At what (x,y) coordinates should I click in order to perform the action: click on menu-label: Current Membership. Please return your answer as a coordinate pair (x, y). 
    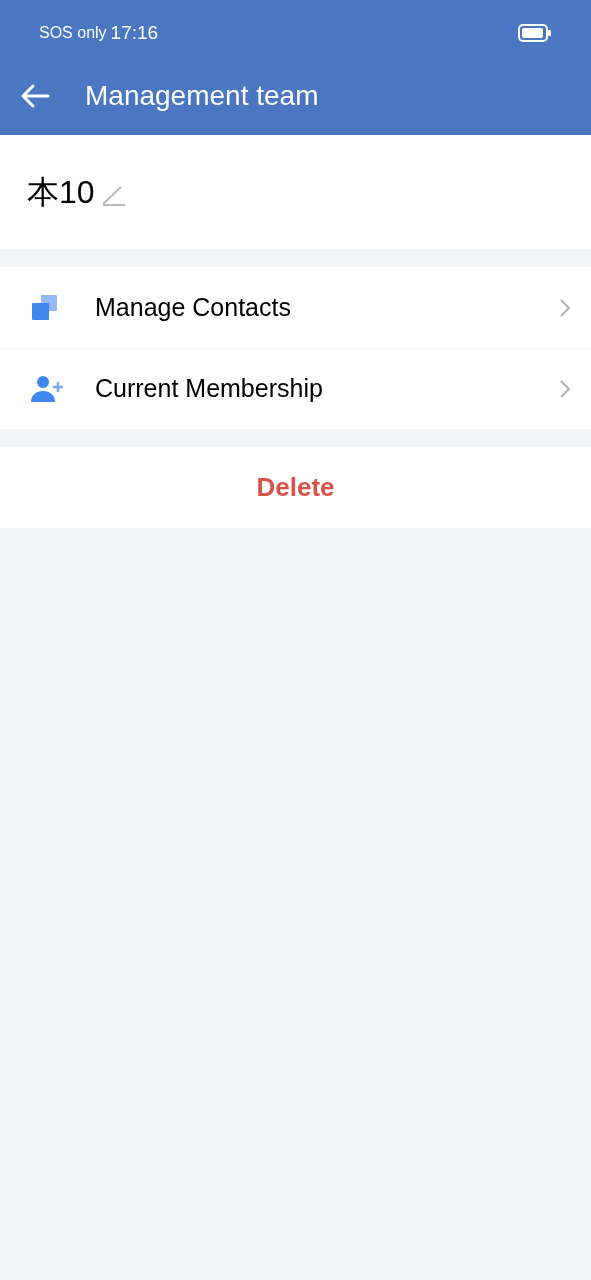
    Looking at the image, I should click on (209, 389).